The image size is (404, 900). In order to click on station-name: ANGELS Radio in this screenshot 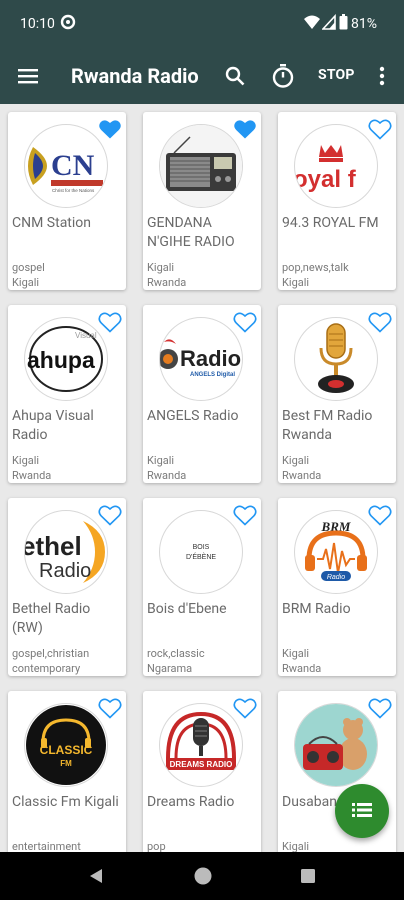, I will do `click(193, 416)`.